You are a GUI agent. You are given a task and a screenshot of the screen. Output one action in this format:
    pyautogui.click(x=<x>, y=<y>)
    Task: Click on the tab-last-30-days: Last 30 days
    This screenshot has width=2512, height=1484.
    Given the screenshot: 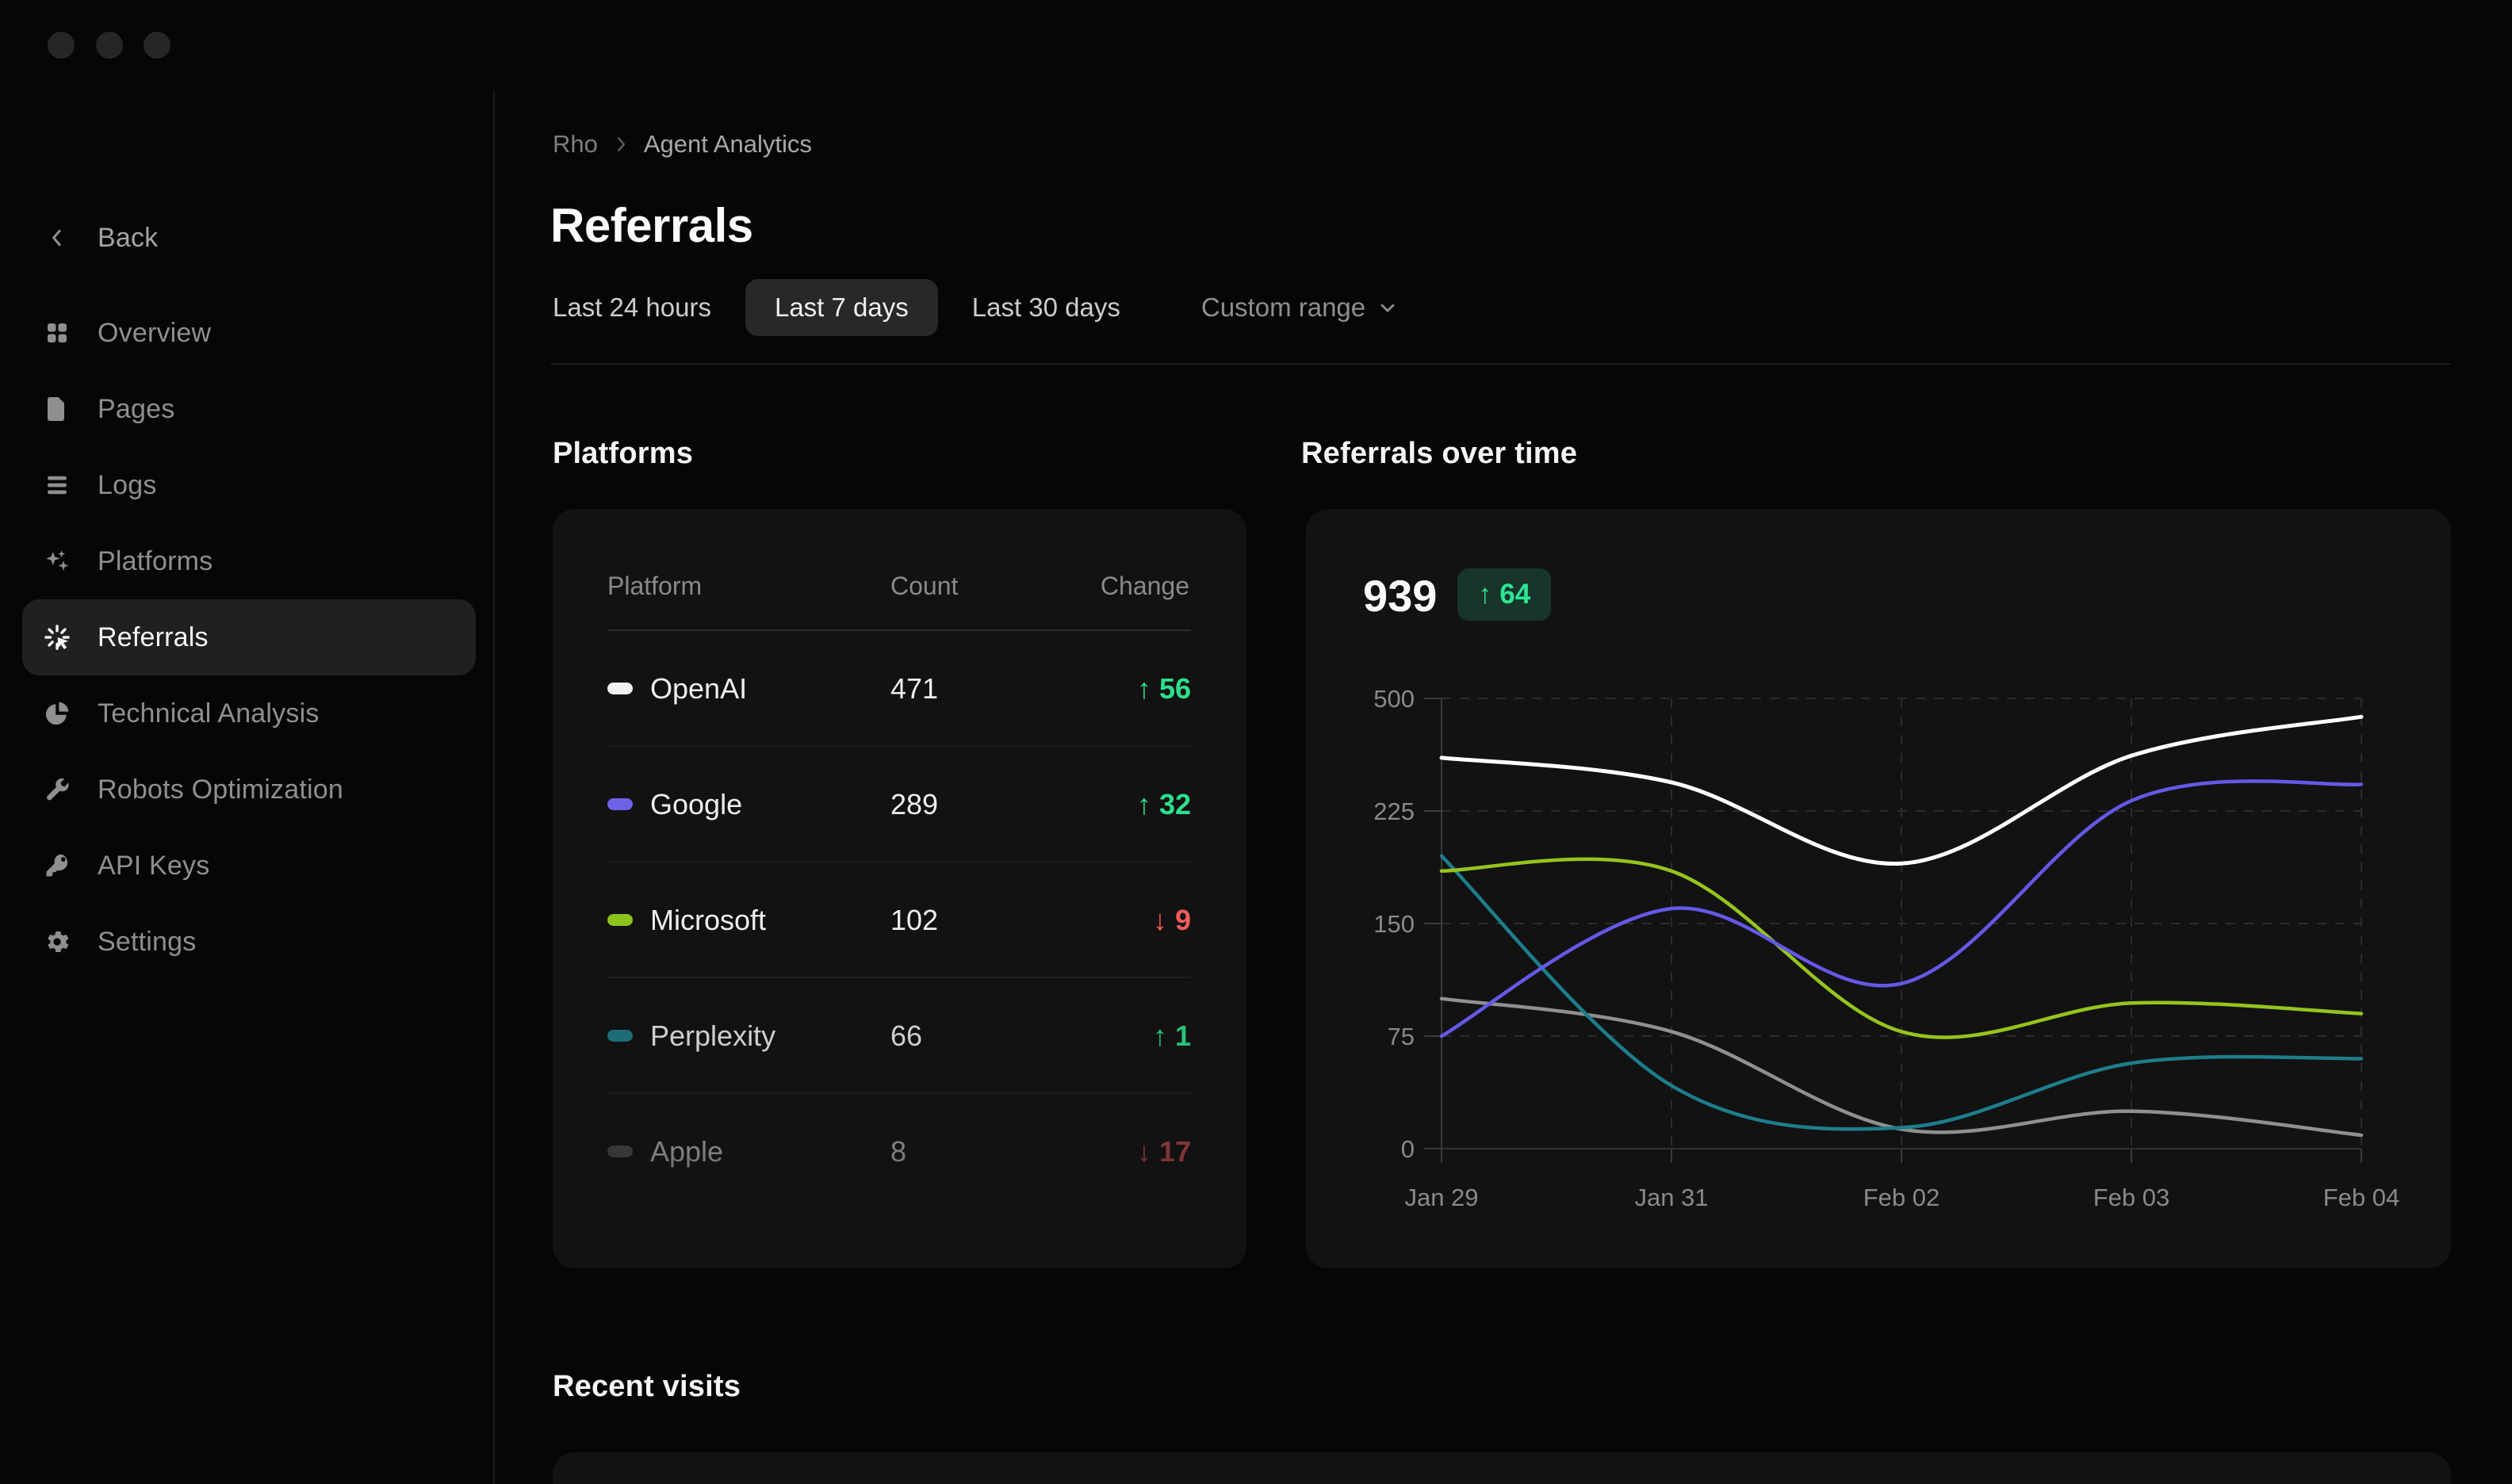 What is the action you would take?
    pyautogui.click(x=1046, y=307)
    